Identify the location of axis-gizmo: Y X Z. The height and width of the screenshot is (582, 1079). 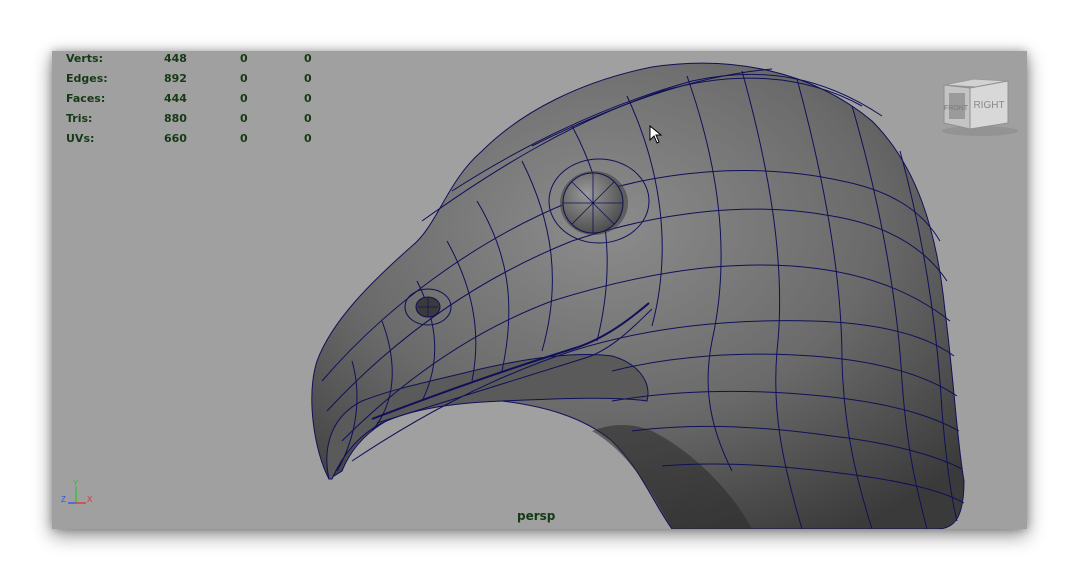
(77, 491).